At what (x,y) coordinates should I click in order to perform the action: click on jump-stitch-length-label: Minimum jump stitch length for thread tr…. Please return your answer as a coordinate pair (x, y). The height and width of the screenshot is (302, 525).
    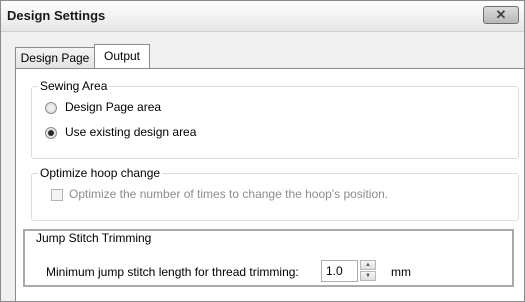
    Looking at the image, I should click on (172, 272).